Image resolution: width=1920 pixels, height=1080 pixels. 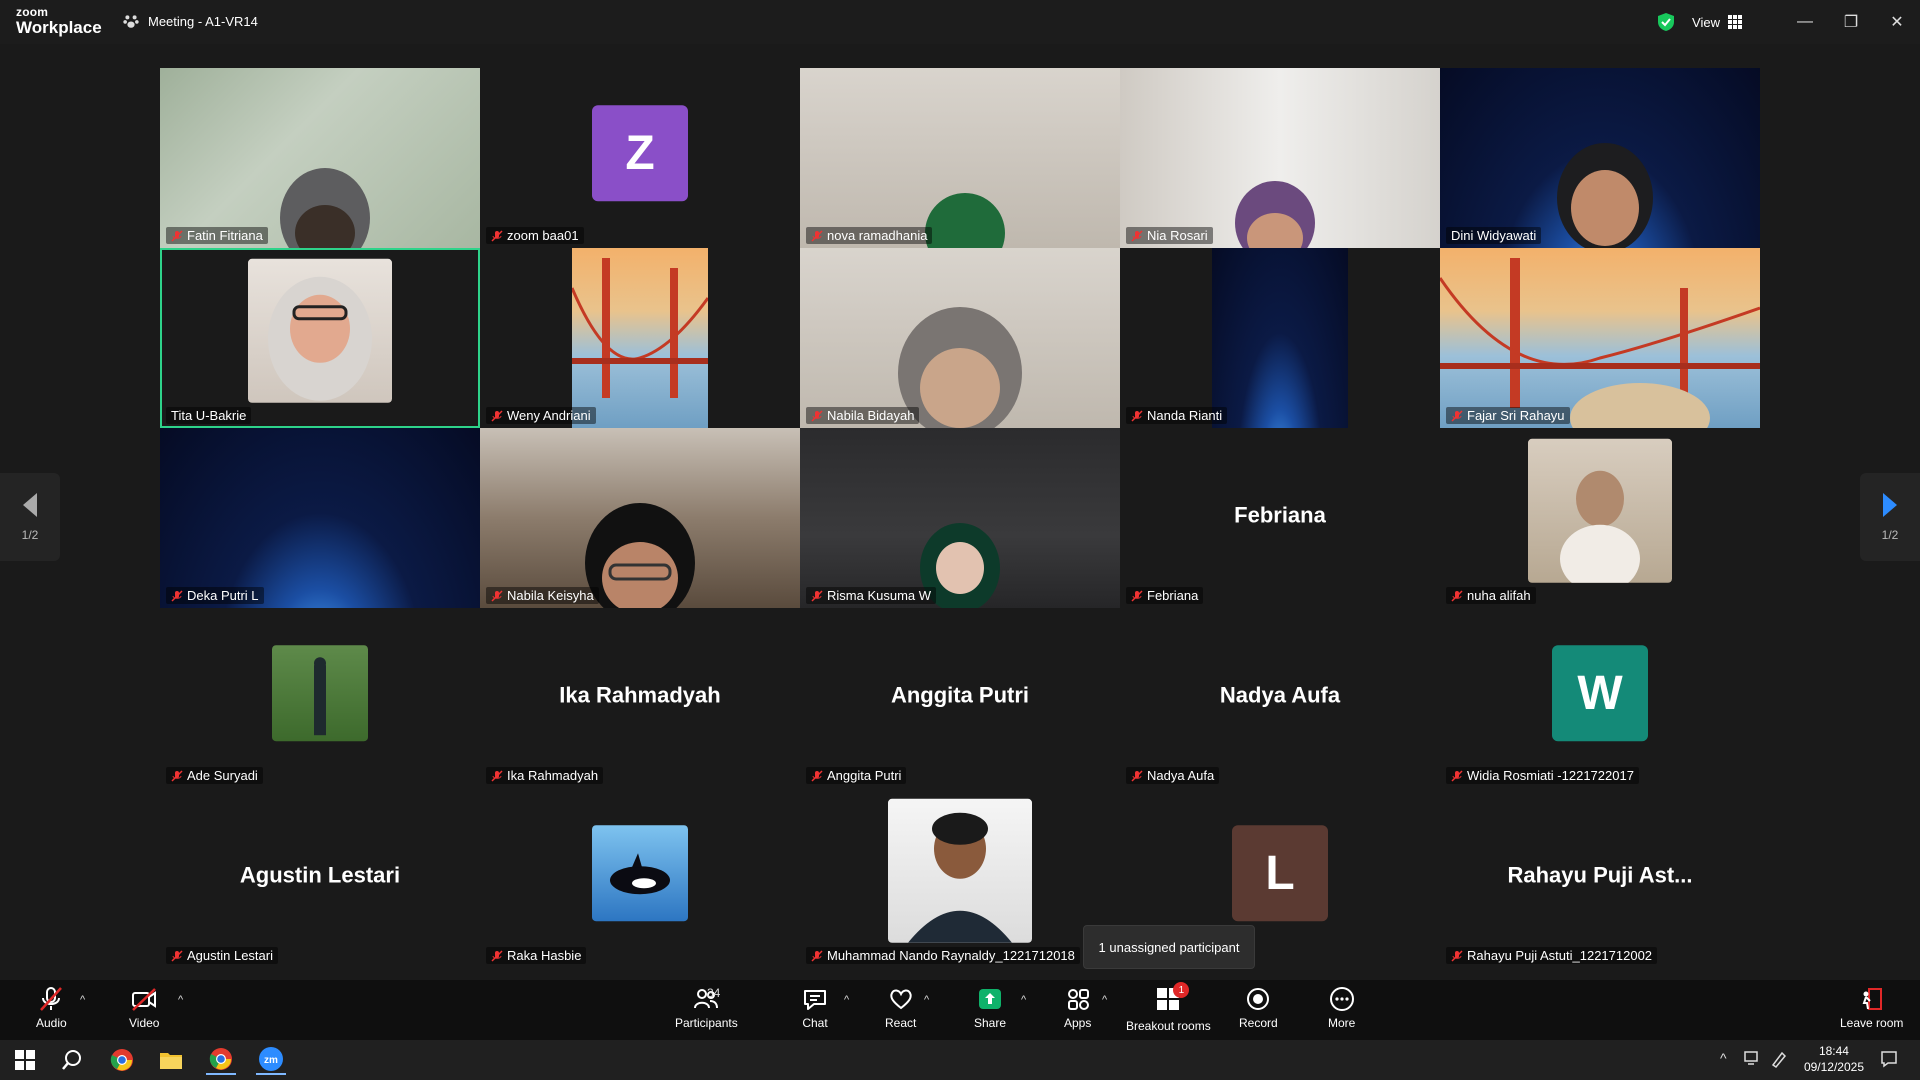 I want to click on participant-label: Nabila Bidayah, so click(x=863, y=415).